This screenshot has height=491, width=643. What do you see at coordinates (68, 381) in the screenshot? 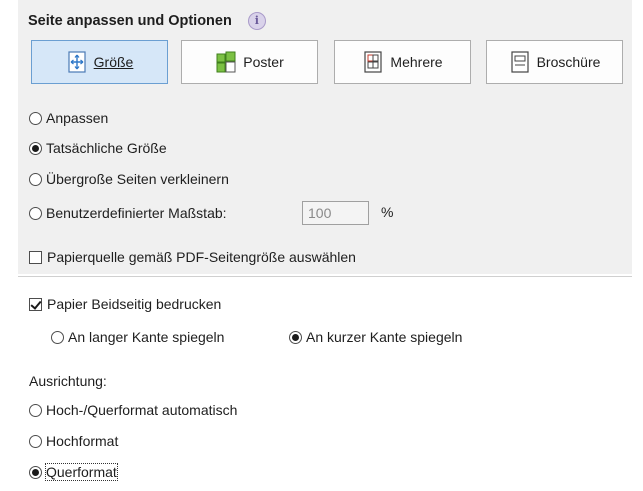
I see `orientation-label: Ausrichtung:` at bounding box center [68, 381].